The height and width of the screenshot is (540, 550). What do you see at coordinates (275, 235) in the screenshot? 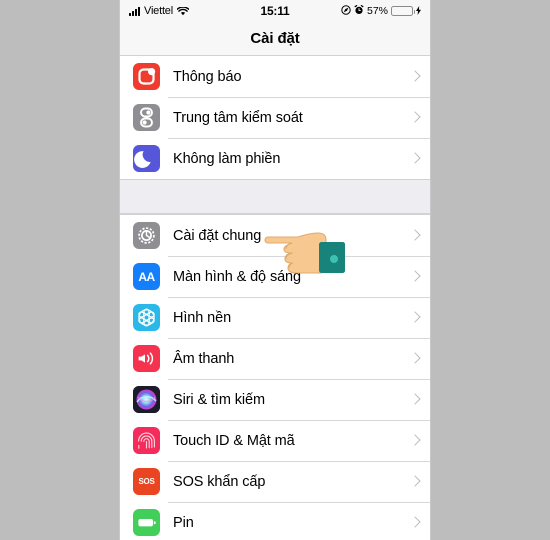
I see `settings-row: Cài đặt chung` at bounding box center [275, 235].